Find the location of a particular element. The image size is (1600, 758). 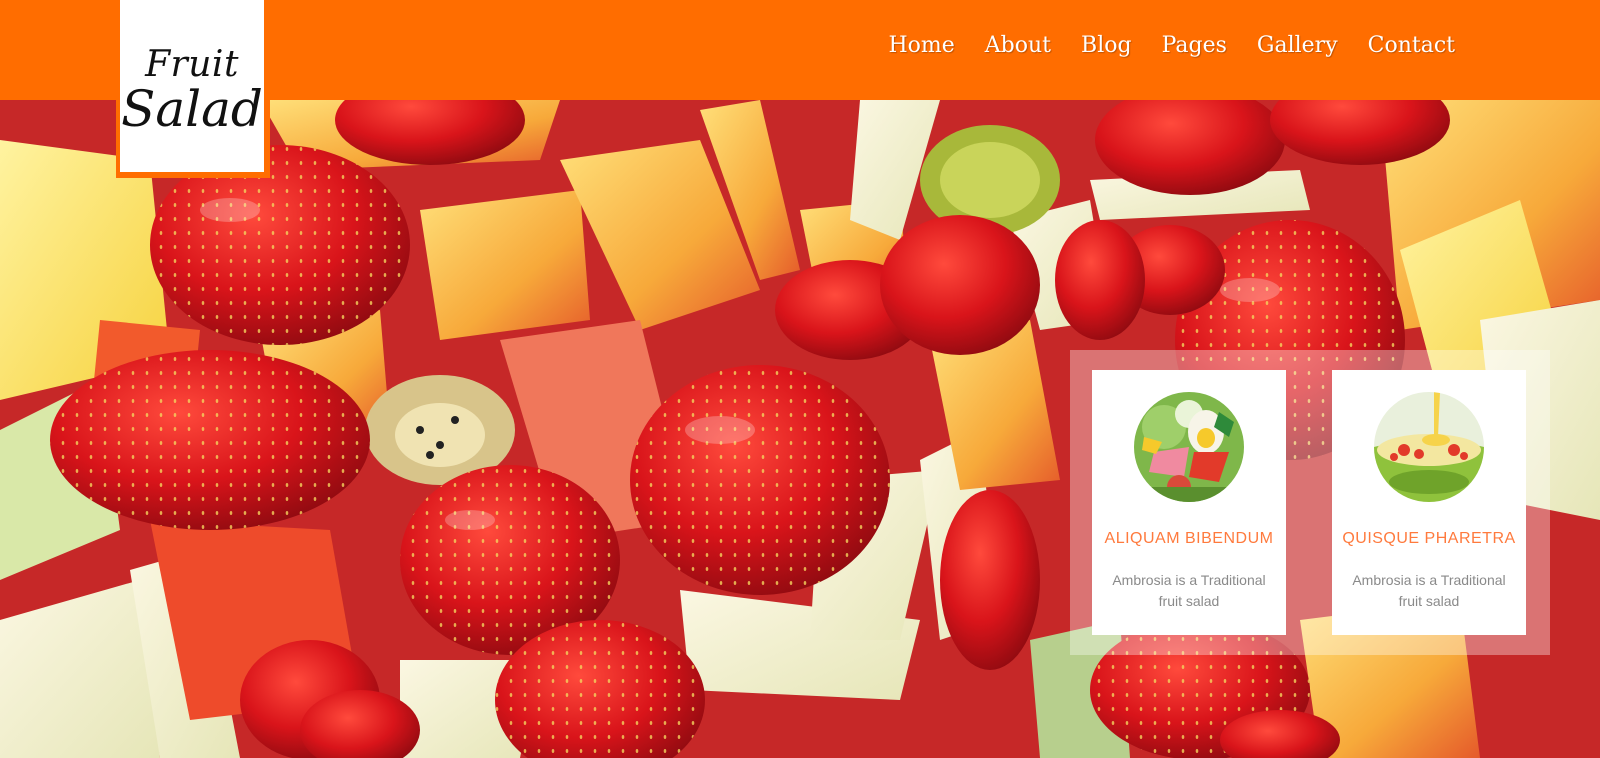

nav-contact-link: Contact is located at coordinates (1411, 45).